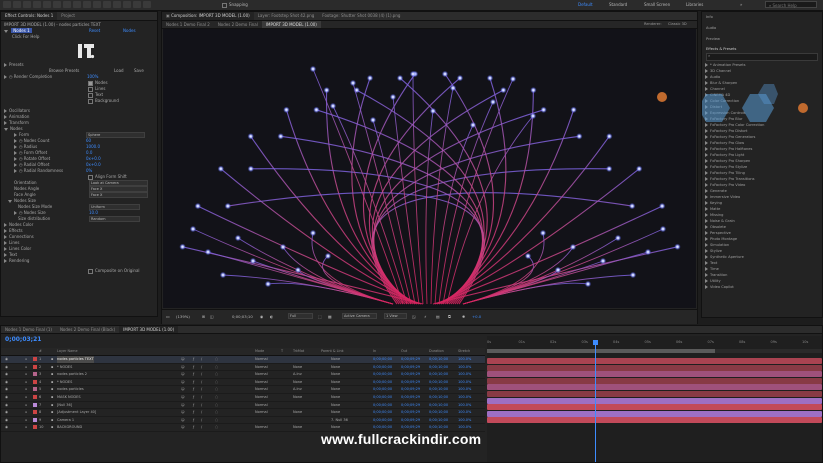 The height and width of the screenshot is (463, 823). What do you see at coordinates (425, 316) in the screenshot?
I see `fast-preview-icon: ⚡` at bounding box center [425, 316].